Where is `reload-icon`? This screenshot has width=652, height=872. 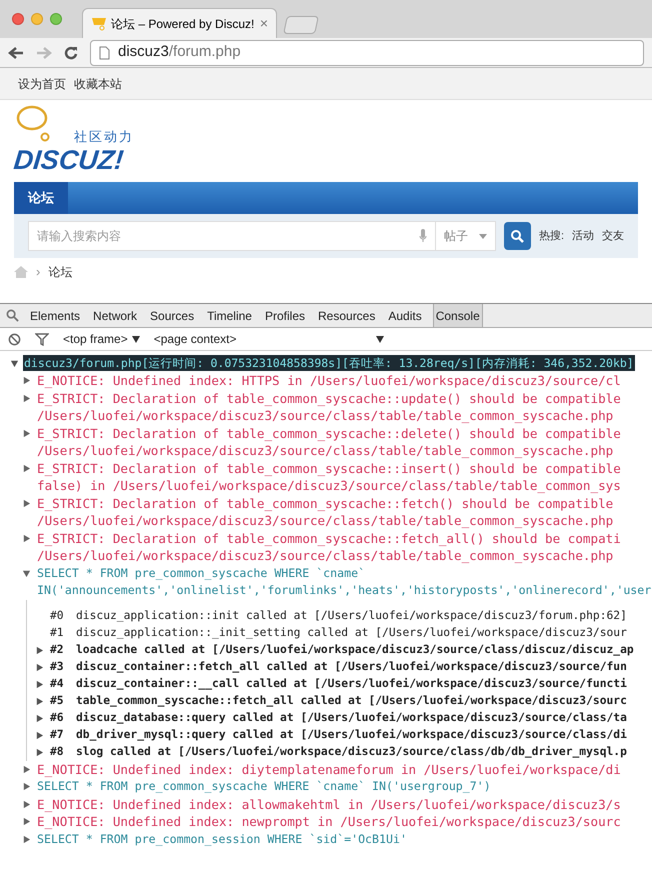
reload-icon is located at coordinates (71, 53).